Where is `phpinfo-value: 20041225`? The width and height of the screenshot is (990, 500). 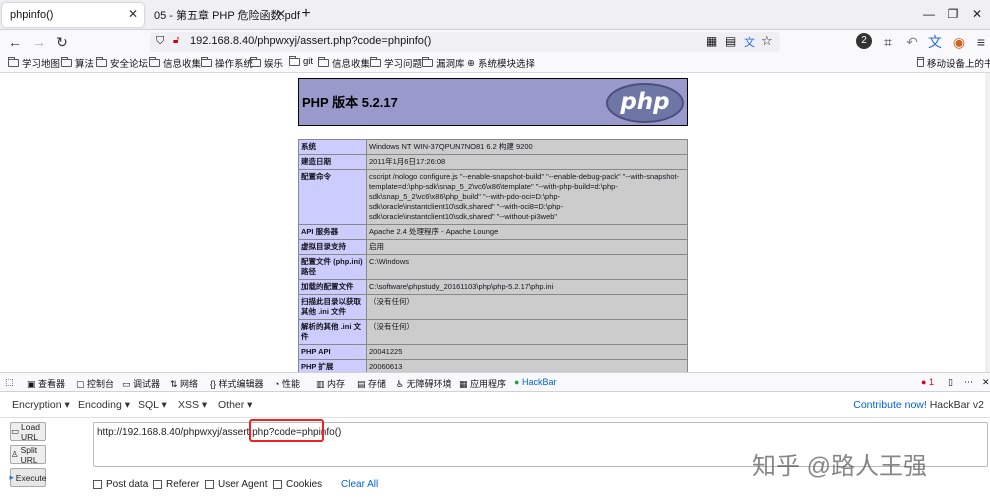
phpinfo-value: 20041225 is located at coordinates (527, 352).